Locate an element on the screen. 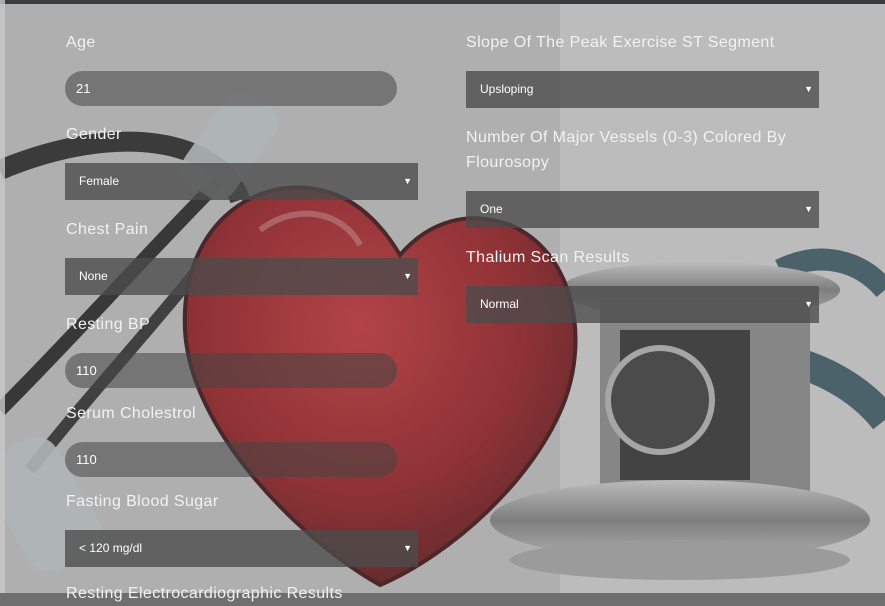 The image size is (885, 606). chest-pain-label: Chest Pain is located at coordinates (107, 229).